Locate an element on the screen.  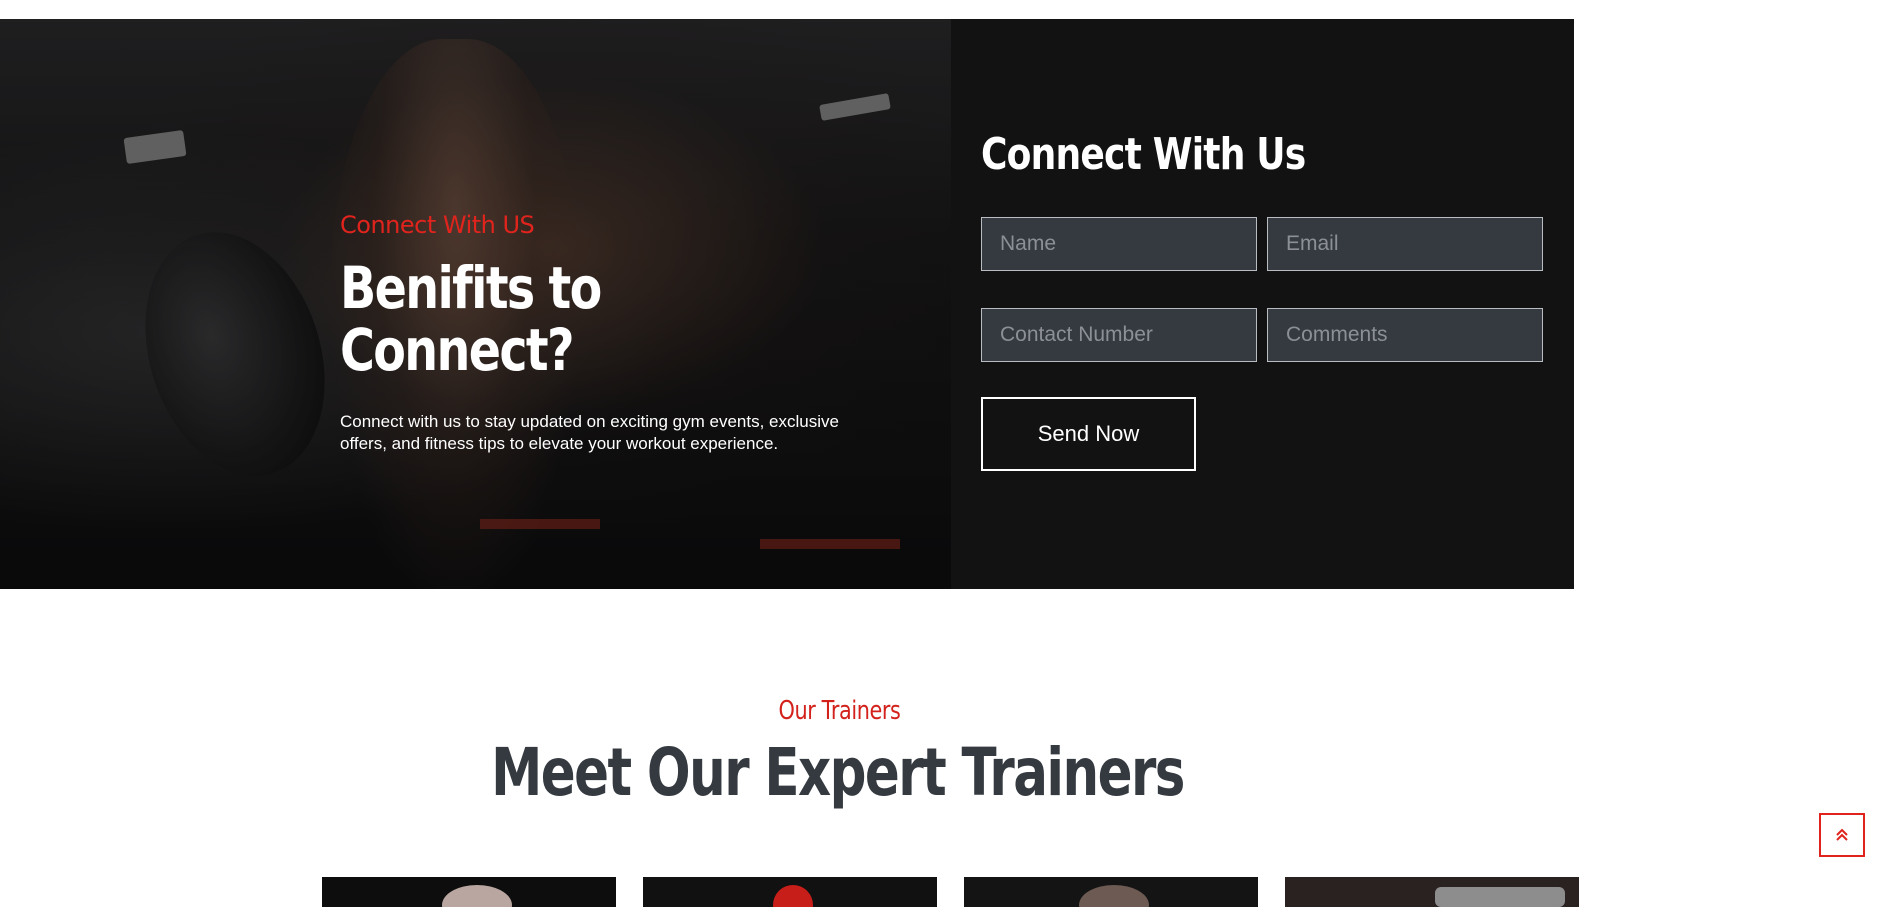
connect-eyebrow: Connect With US is located at coordinates (437, 225).